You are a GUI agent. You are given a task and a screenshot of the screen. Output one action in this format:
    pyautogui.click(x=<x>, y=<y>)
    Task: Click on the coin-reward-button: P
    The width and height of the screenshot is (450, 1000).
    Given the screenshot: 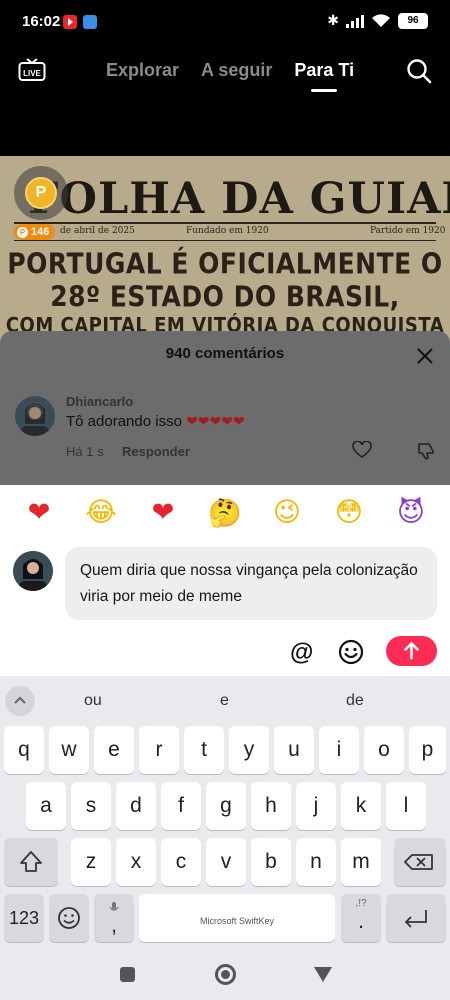 What is the action you would take?
    pyautogui.click(x=41, y=193)
    